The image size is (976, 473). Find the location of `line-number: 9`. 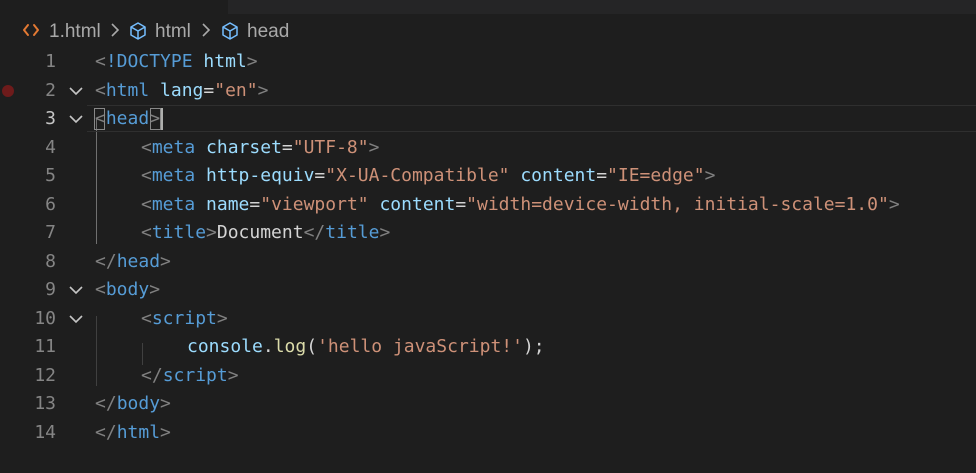

line-number: 9 is located at coordinates (50, 289).